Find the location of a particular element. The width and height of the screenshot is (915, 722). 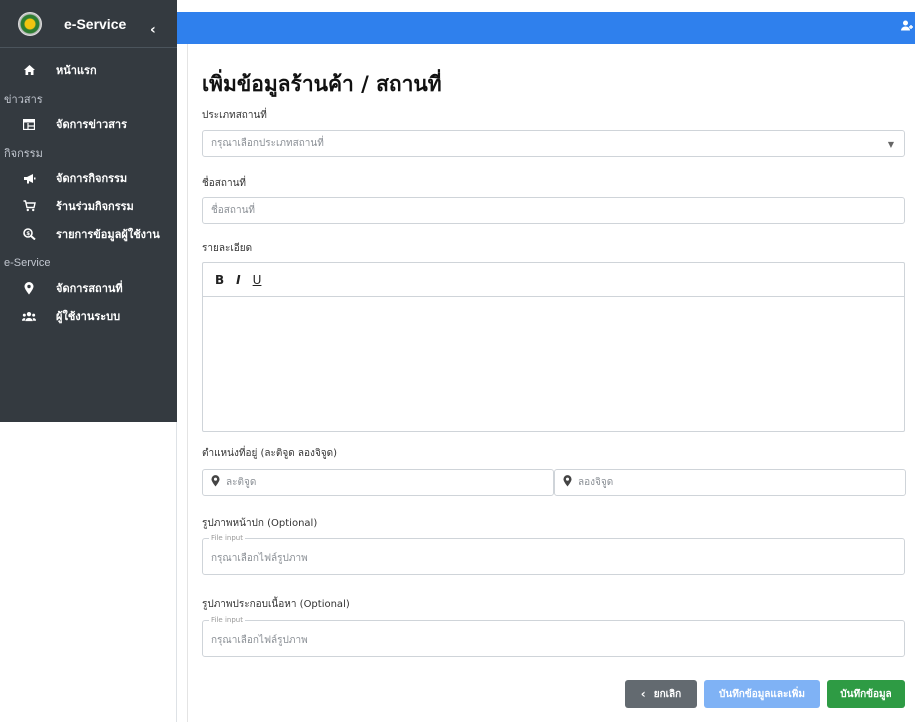

details-label: รายละเอียด is located at coordinates (227, 248).